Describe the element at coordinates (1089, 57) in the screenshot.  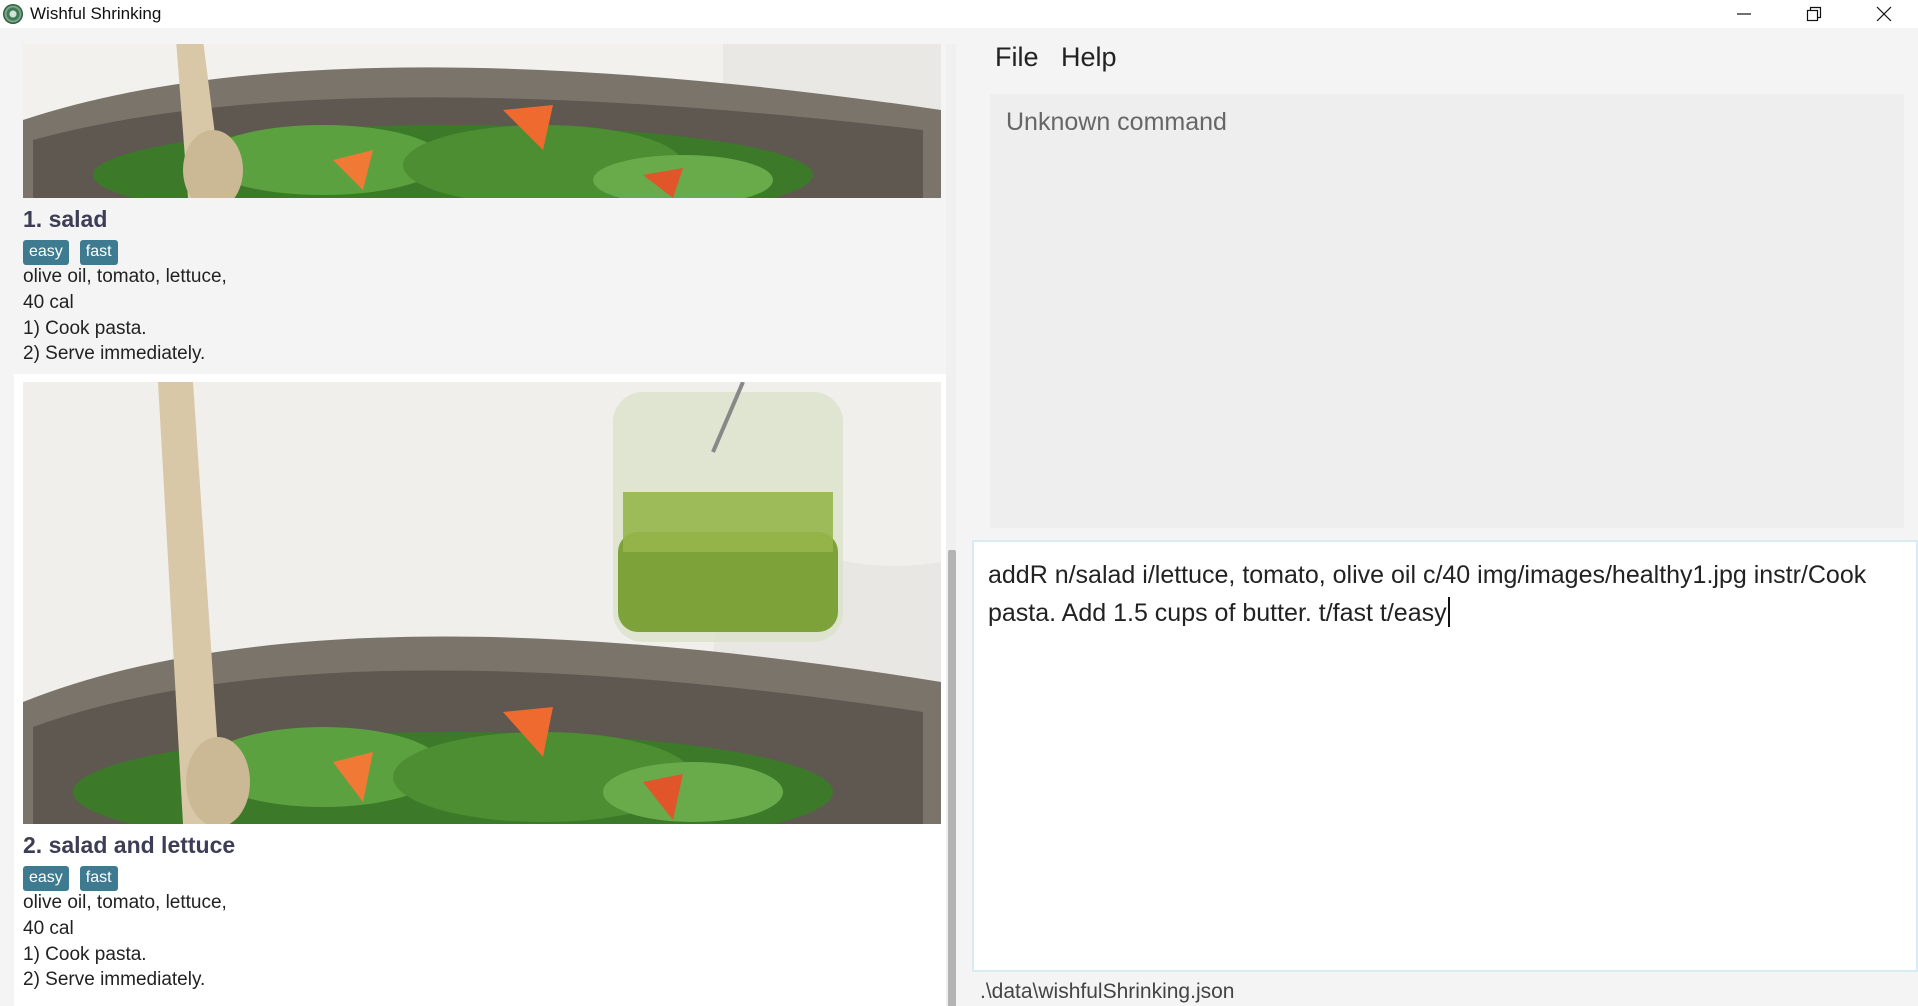
I see `menu-help: Help` at that location.